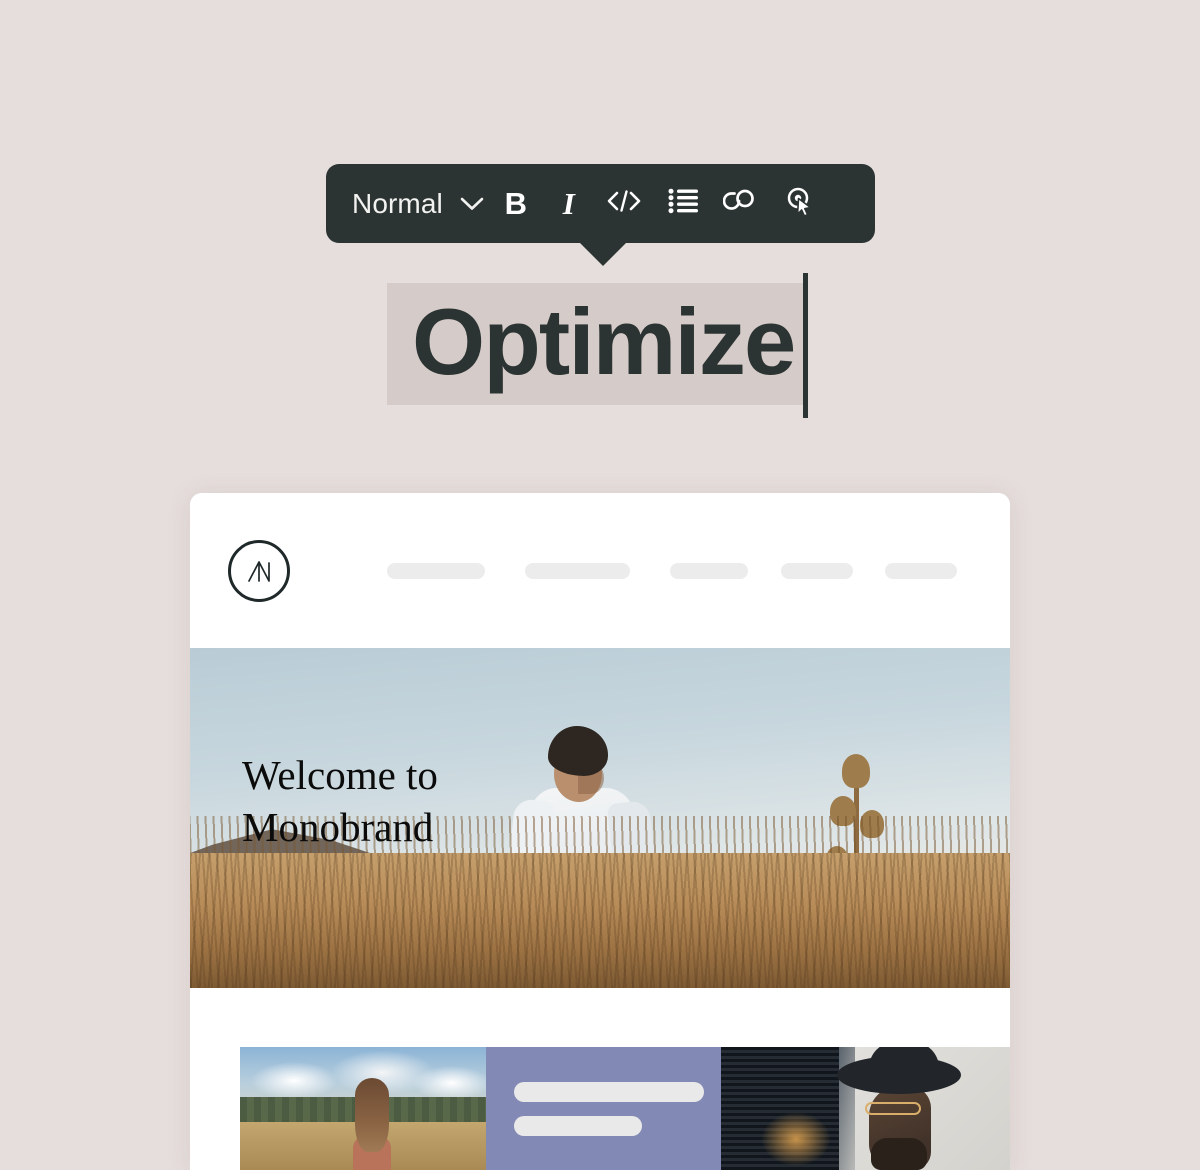 This screenshot has width=1200, height=1170. What do you see at coordinates (372, 1115) in the screenshot?
I see `woman-hair` at bounding box center [372, 1115].